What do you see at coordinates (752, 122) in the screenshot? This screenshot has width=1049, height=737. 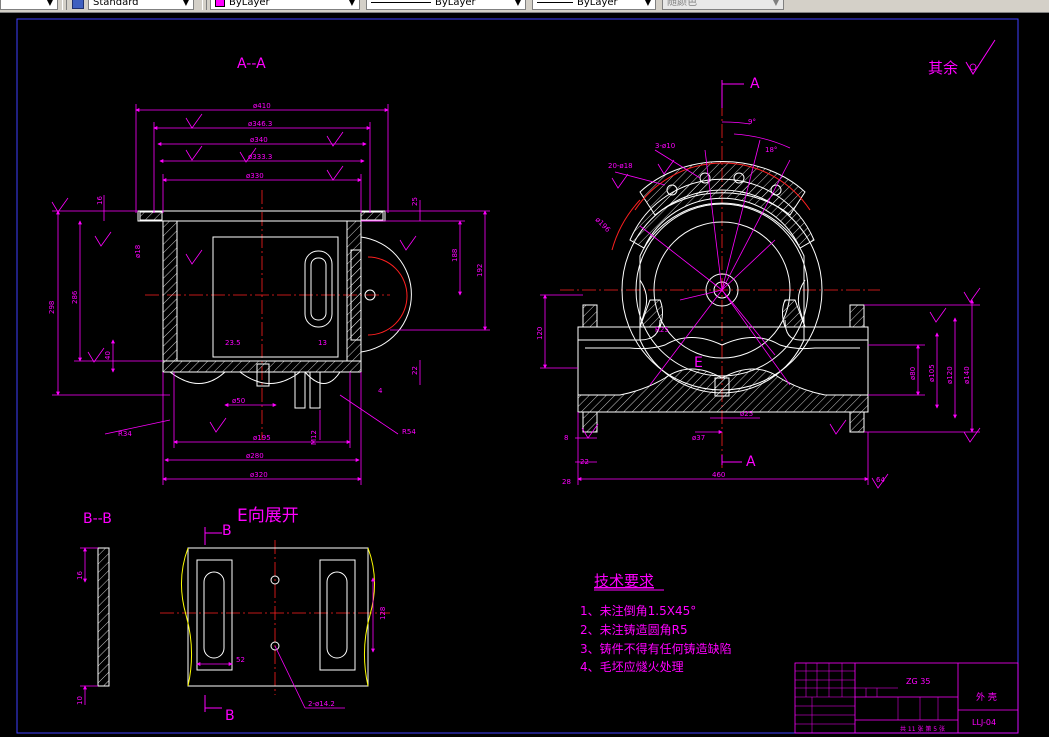 I see `dim-9deg: 9°` at bounding box center [752, 122].